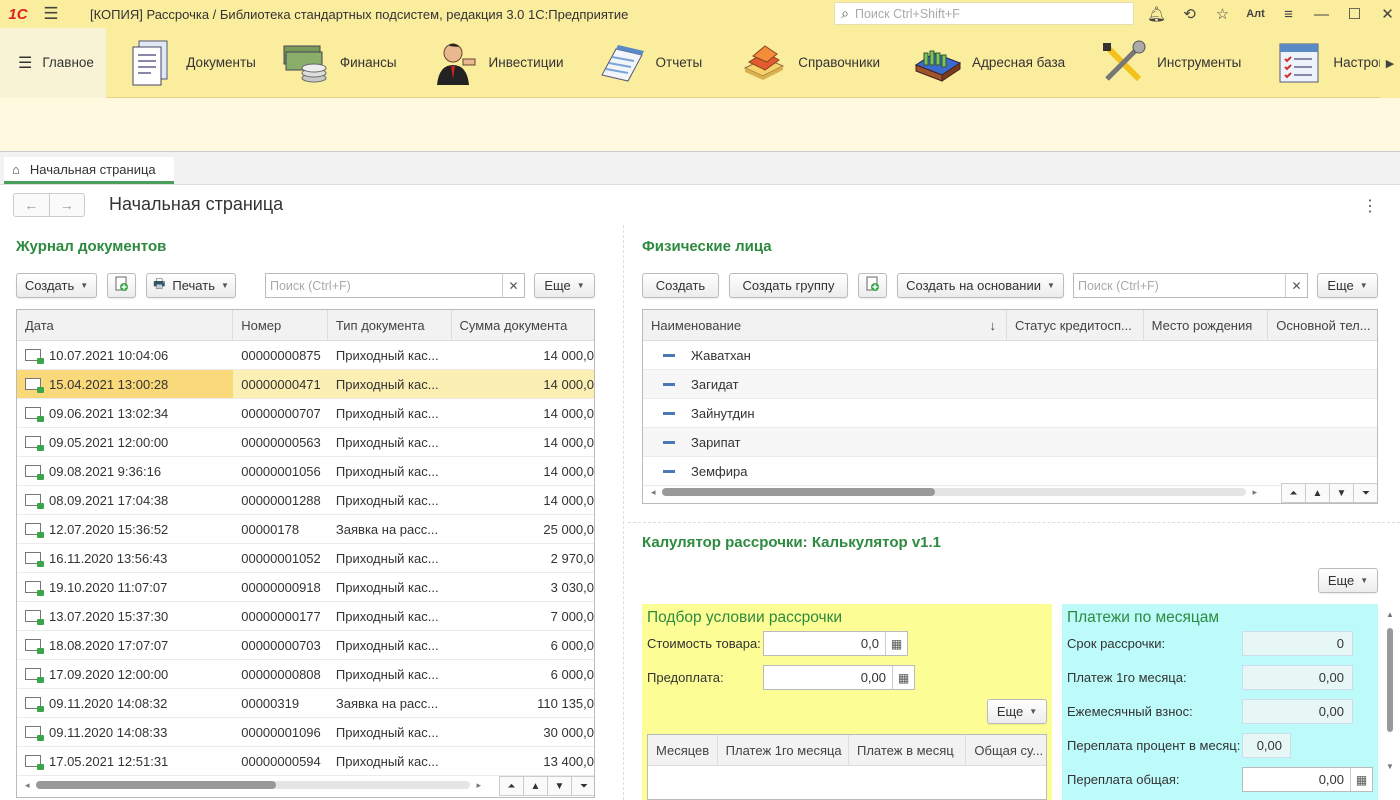 The image size is (1400, 800). Describe the element at coordinates (395, 285) in the screenshot. I see `journal-search-input: Поиск (Ctrl+F) ✕` at that location.